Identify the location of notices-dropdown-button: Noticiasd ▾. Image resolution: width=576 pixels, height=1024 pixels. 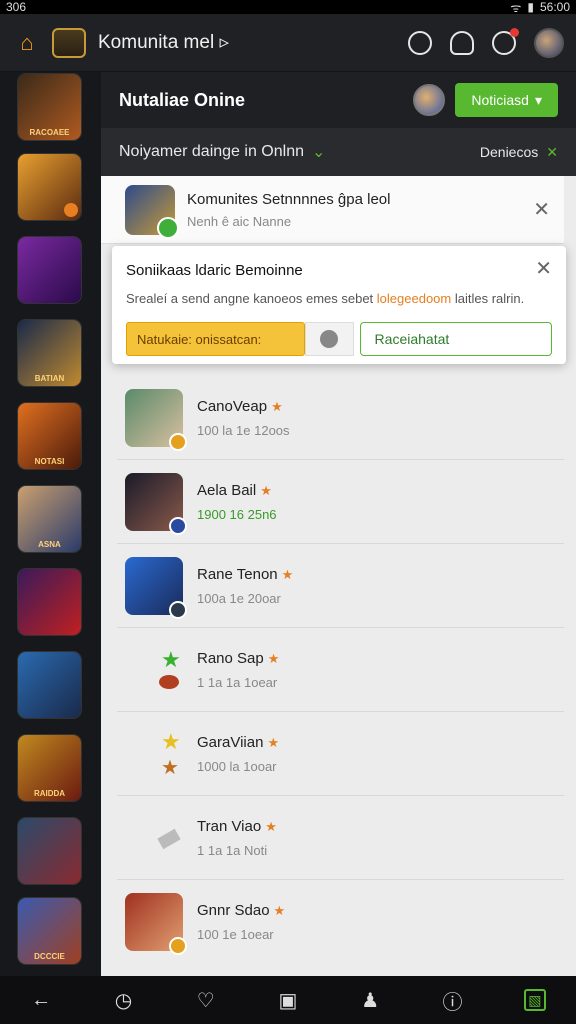
(506, 100).